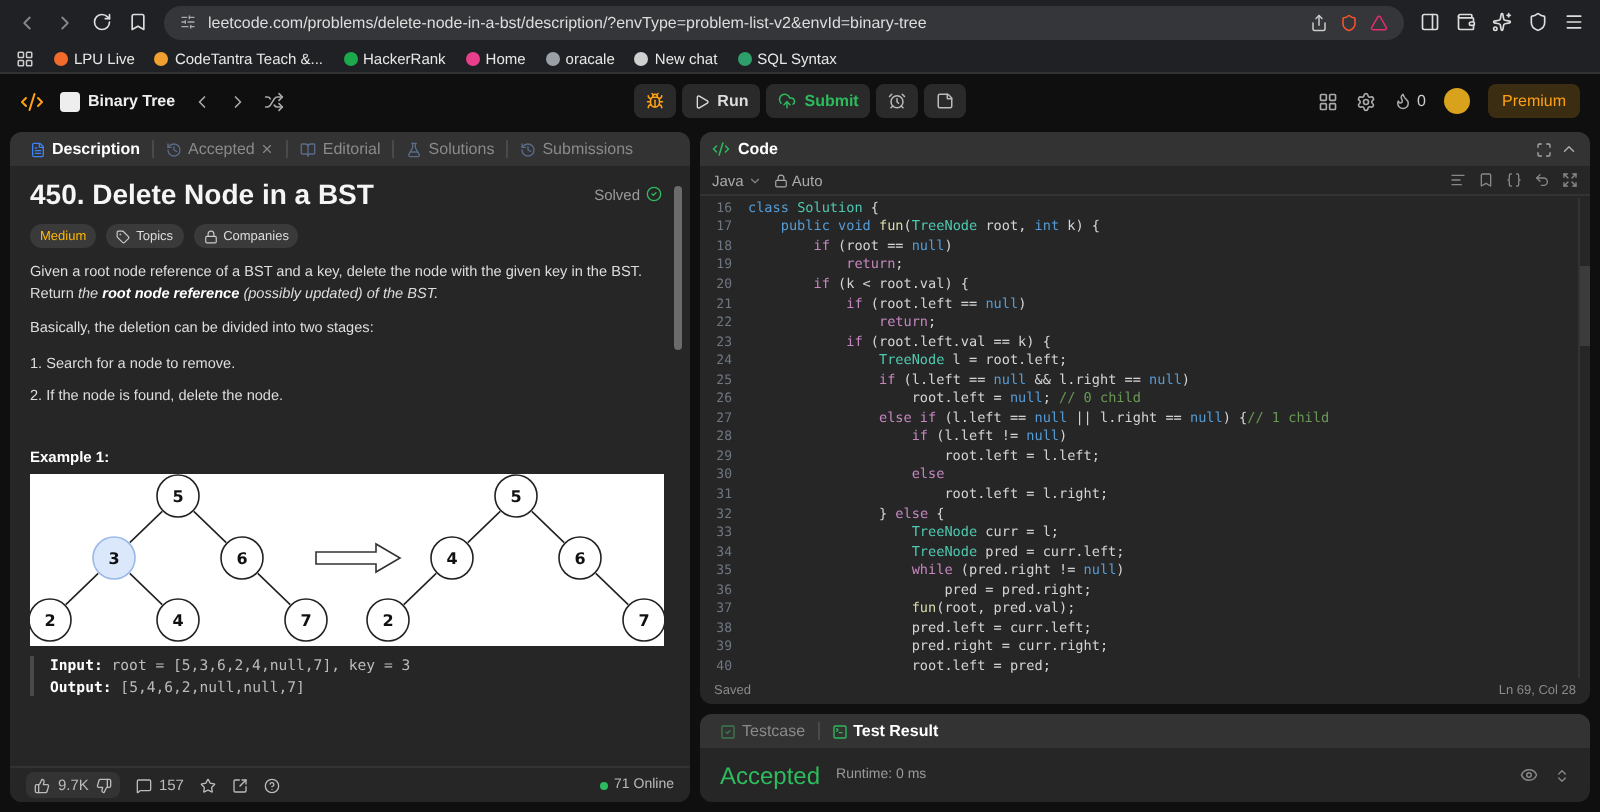 The height and width of the screenshot is (812, 1600). What do you see at coordinates (207, 785) in the screenshot?
I see `star-icon` at bounding box center [207, 785].